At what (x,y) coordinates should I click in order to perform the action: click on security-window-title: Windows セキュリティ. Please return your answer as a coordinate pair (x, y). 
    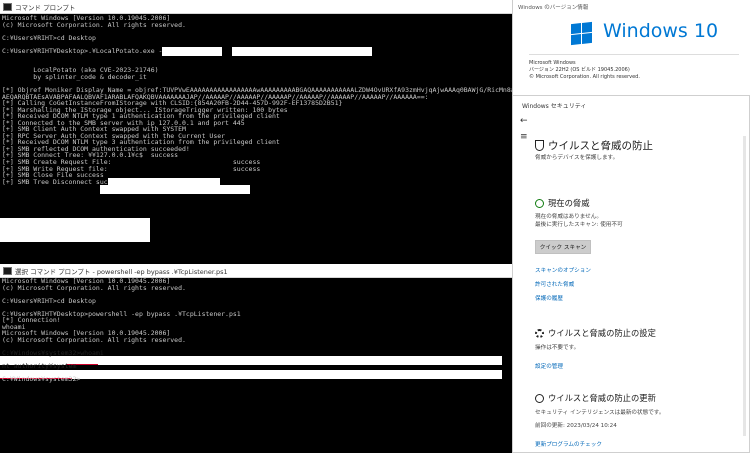
    Looking at the image, I should click on (554, 106).